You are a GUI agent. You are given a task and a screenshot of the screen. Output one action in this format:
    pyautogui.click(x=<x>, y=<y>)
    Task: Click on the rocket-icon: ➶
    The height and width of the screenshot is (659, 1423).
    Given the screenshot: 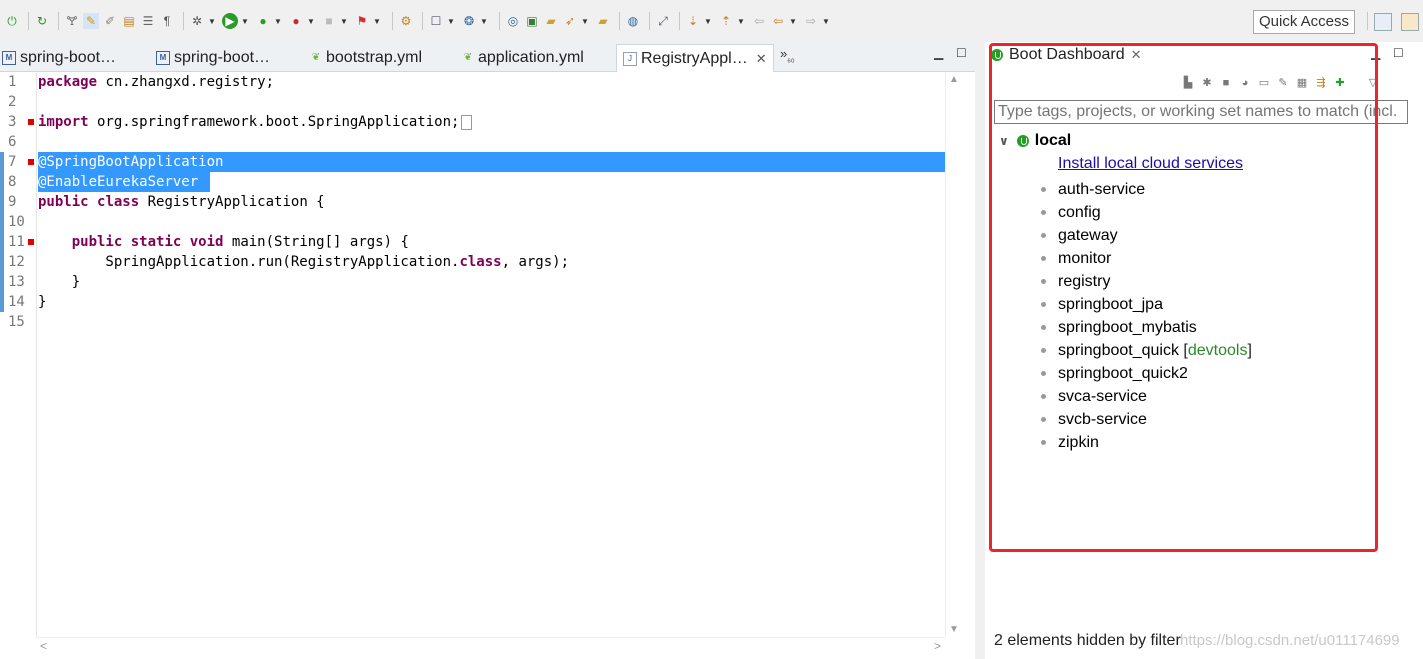 What is the action you would take?
    pyautogui.click(x=570, y=21)
    